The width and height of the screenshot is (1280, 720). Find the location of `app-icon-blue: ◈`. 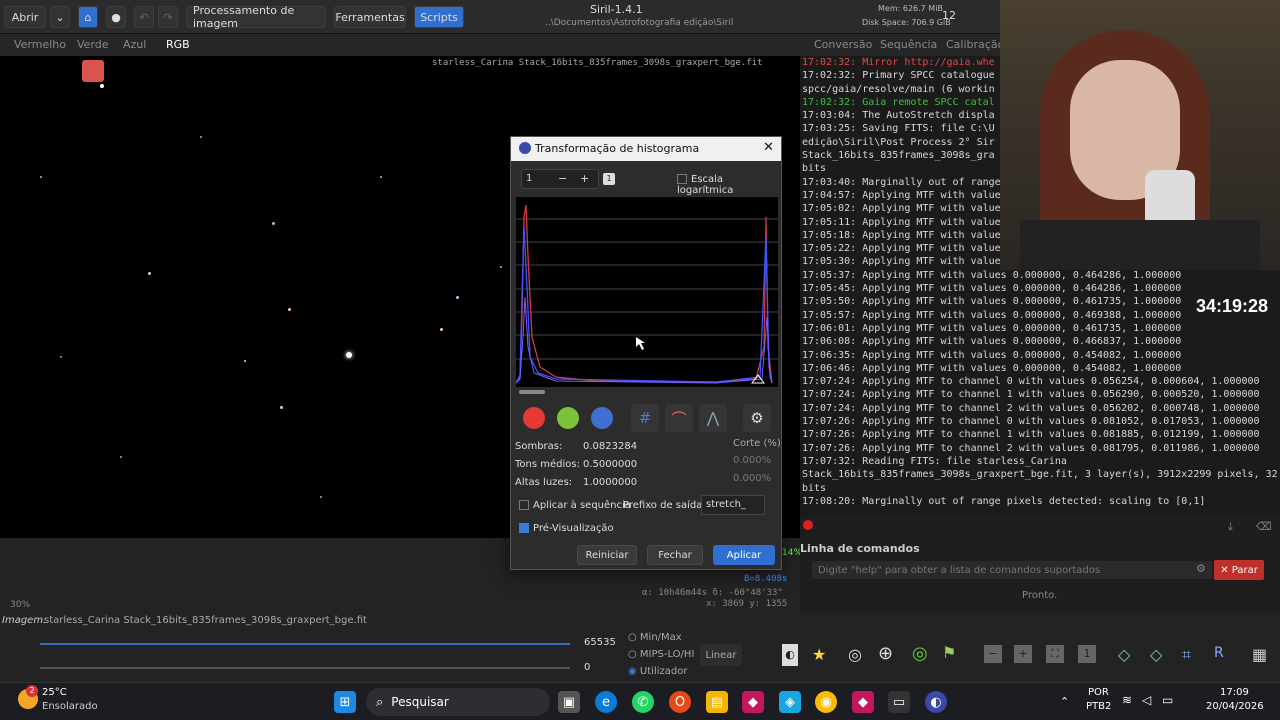

app-icon-blue: ◈ is located at coordinates (790, 702).